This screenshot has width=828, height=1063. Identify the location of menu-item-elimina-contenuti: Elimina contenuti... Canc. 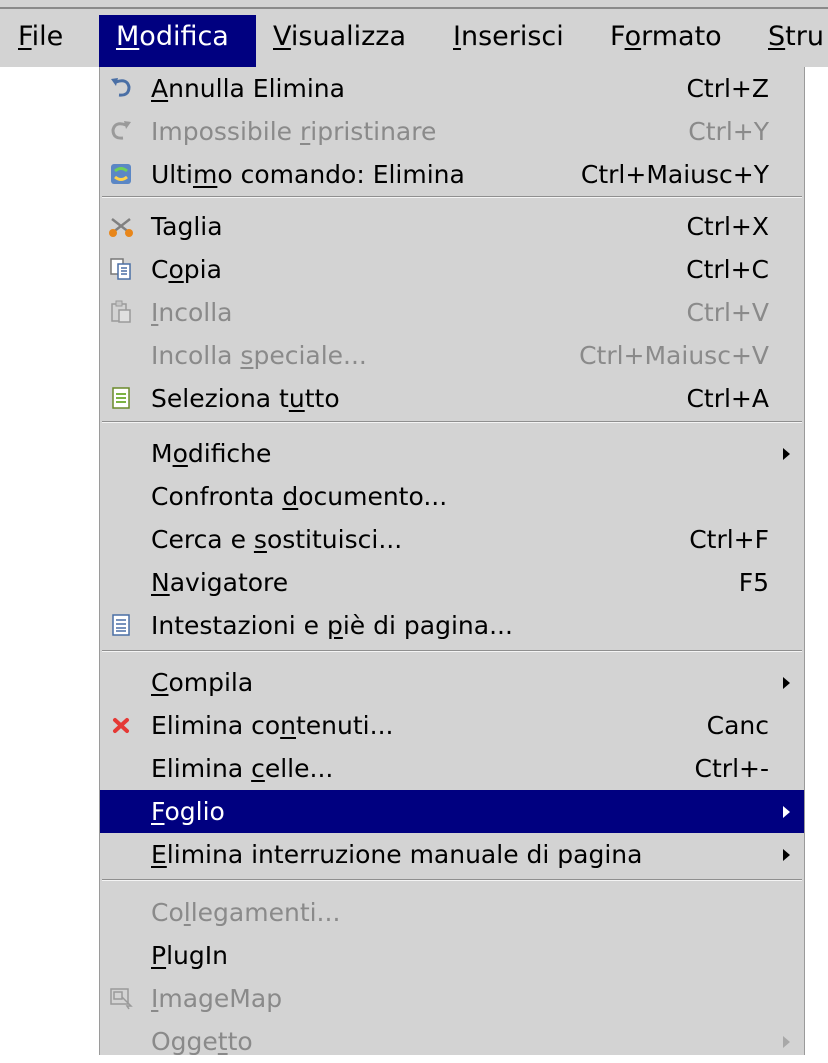
(452, 725).